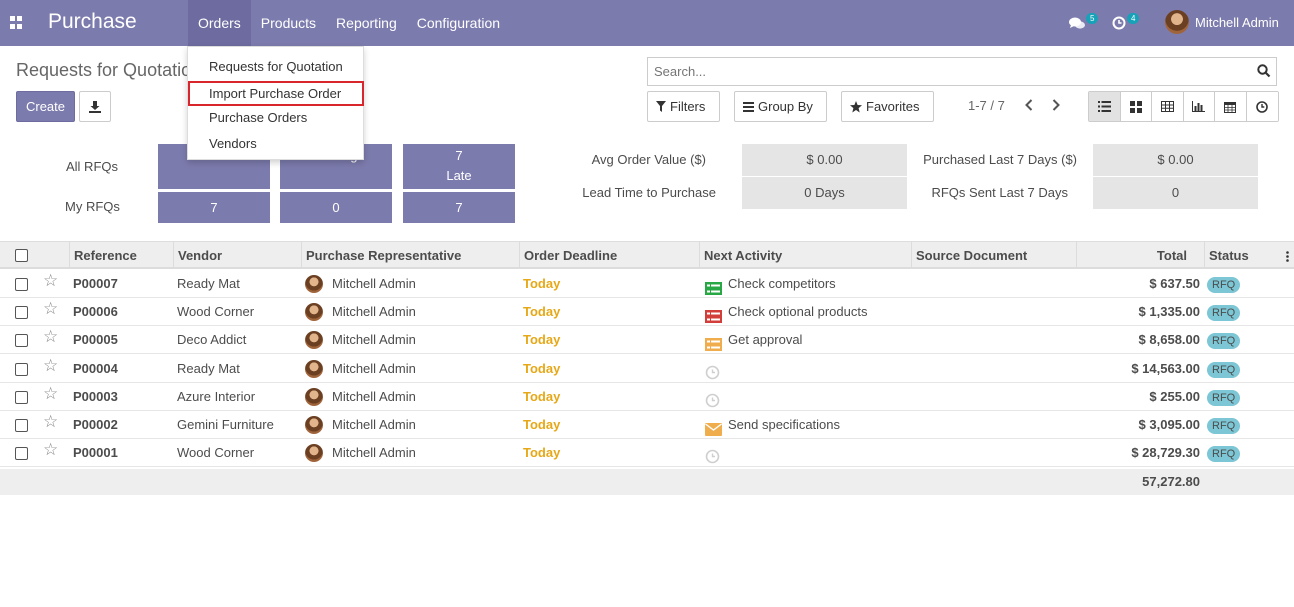  What do you see at coordinates (1126, 23) in the screenshot?
I see `activities-button: 4` at bounding box center [1126, 23].